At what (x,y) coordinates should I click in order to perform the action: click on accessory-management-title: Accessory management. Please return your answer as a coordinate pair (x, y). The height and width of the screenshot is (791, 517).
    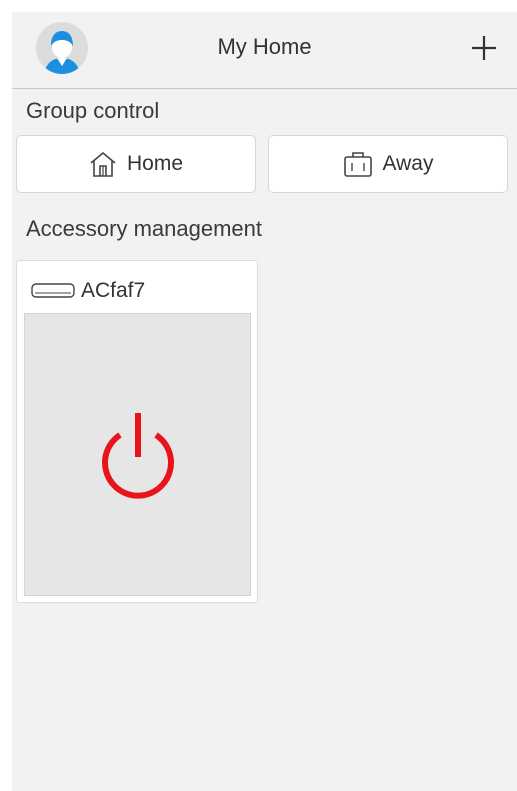
    Looking at the image, I should click on (144, 228).